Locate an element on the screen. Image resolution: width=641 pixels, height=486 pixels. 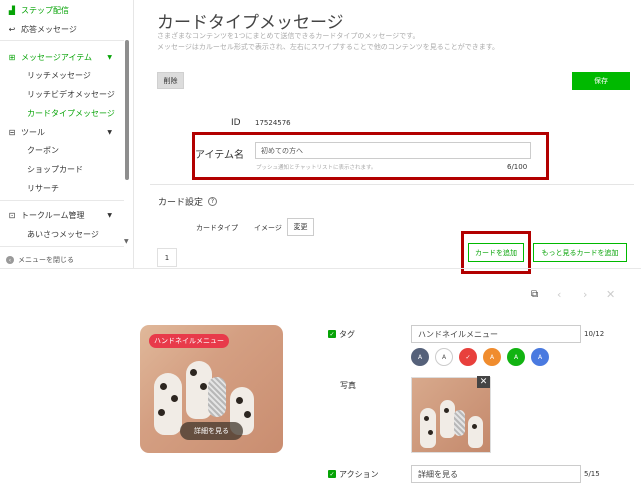
sidebar-item-rich-video: リッチビデオメッセージ is located at coordinates (62, 94).